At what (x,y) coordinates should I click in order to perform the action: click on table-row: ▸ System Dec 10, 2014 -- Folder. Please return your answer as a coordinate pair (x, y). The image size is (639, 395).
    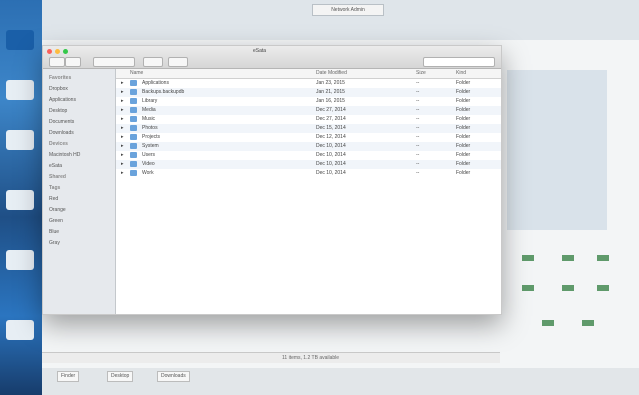
    Looking at the image, I should click on (308, 146).